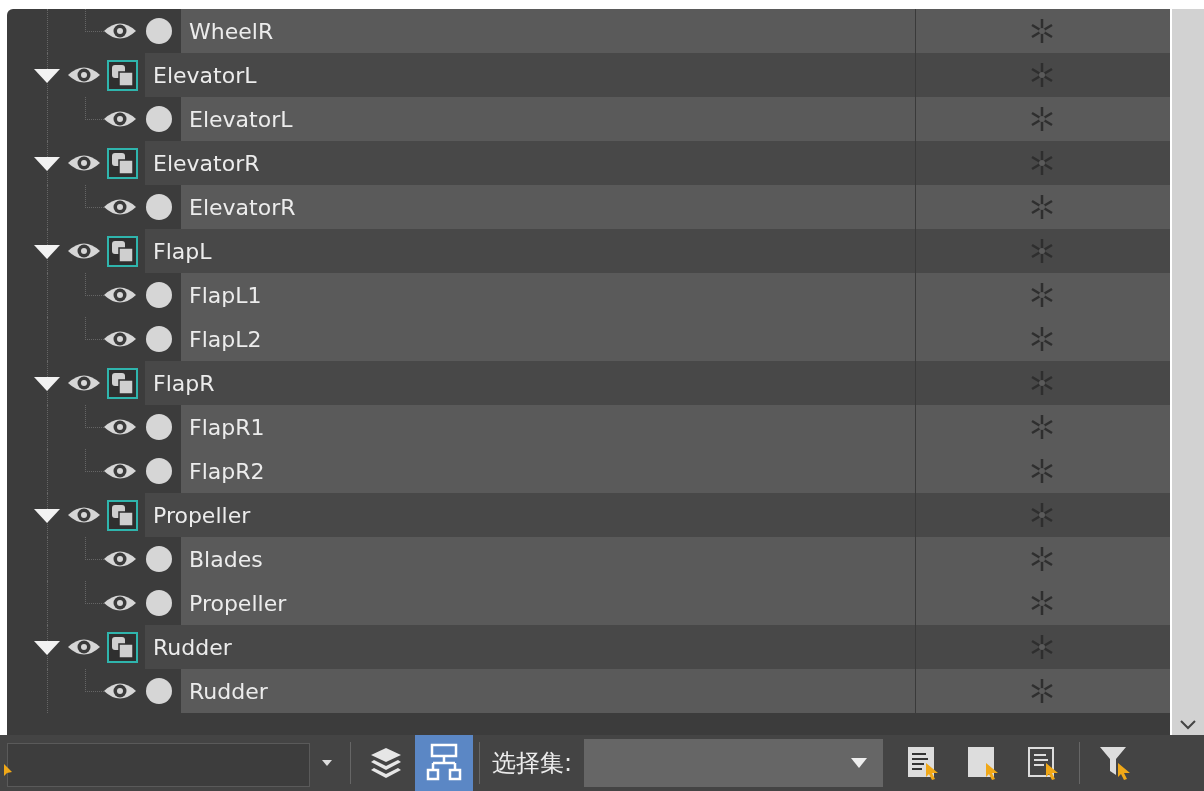 The image size is (1204, 791). I want to click on object-name: Propeller, so click(549, 603).